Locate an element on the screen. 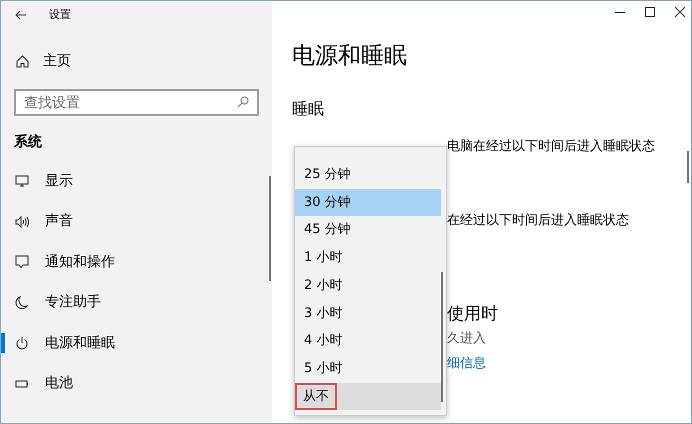 The width and height of the screenshot is (692, 424). description-text: 电脑在经过以下时间后进入睡眠状态 is located at coordinates (551, 146).